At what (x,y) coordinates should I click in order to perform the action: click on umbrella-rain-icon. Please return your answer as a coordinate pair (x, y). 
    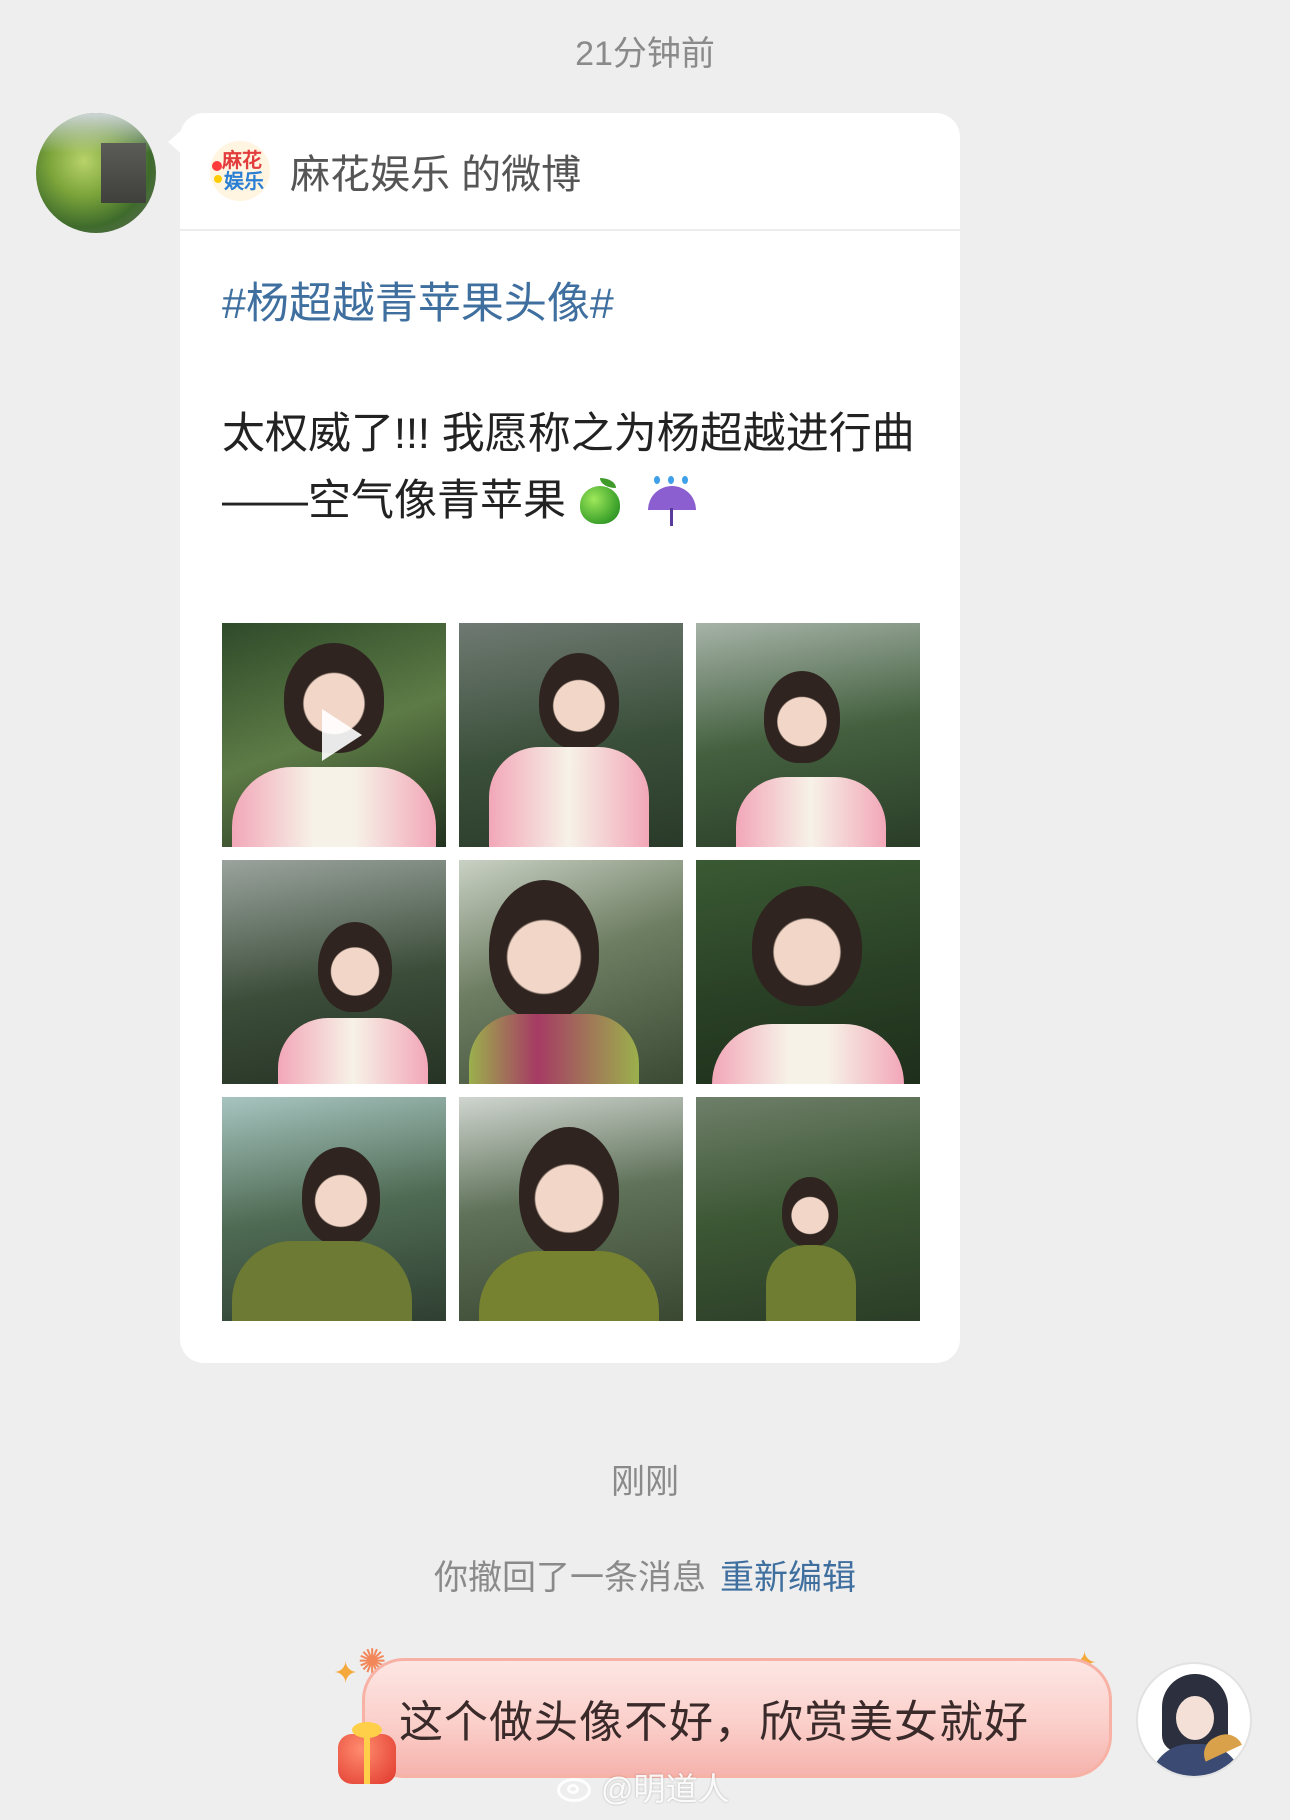
    Looking at the image, I should click on (672, 501).